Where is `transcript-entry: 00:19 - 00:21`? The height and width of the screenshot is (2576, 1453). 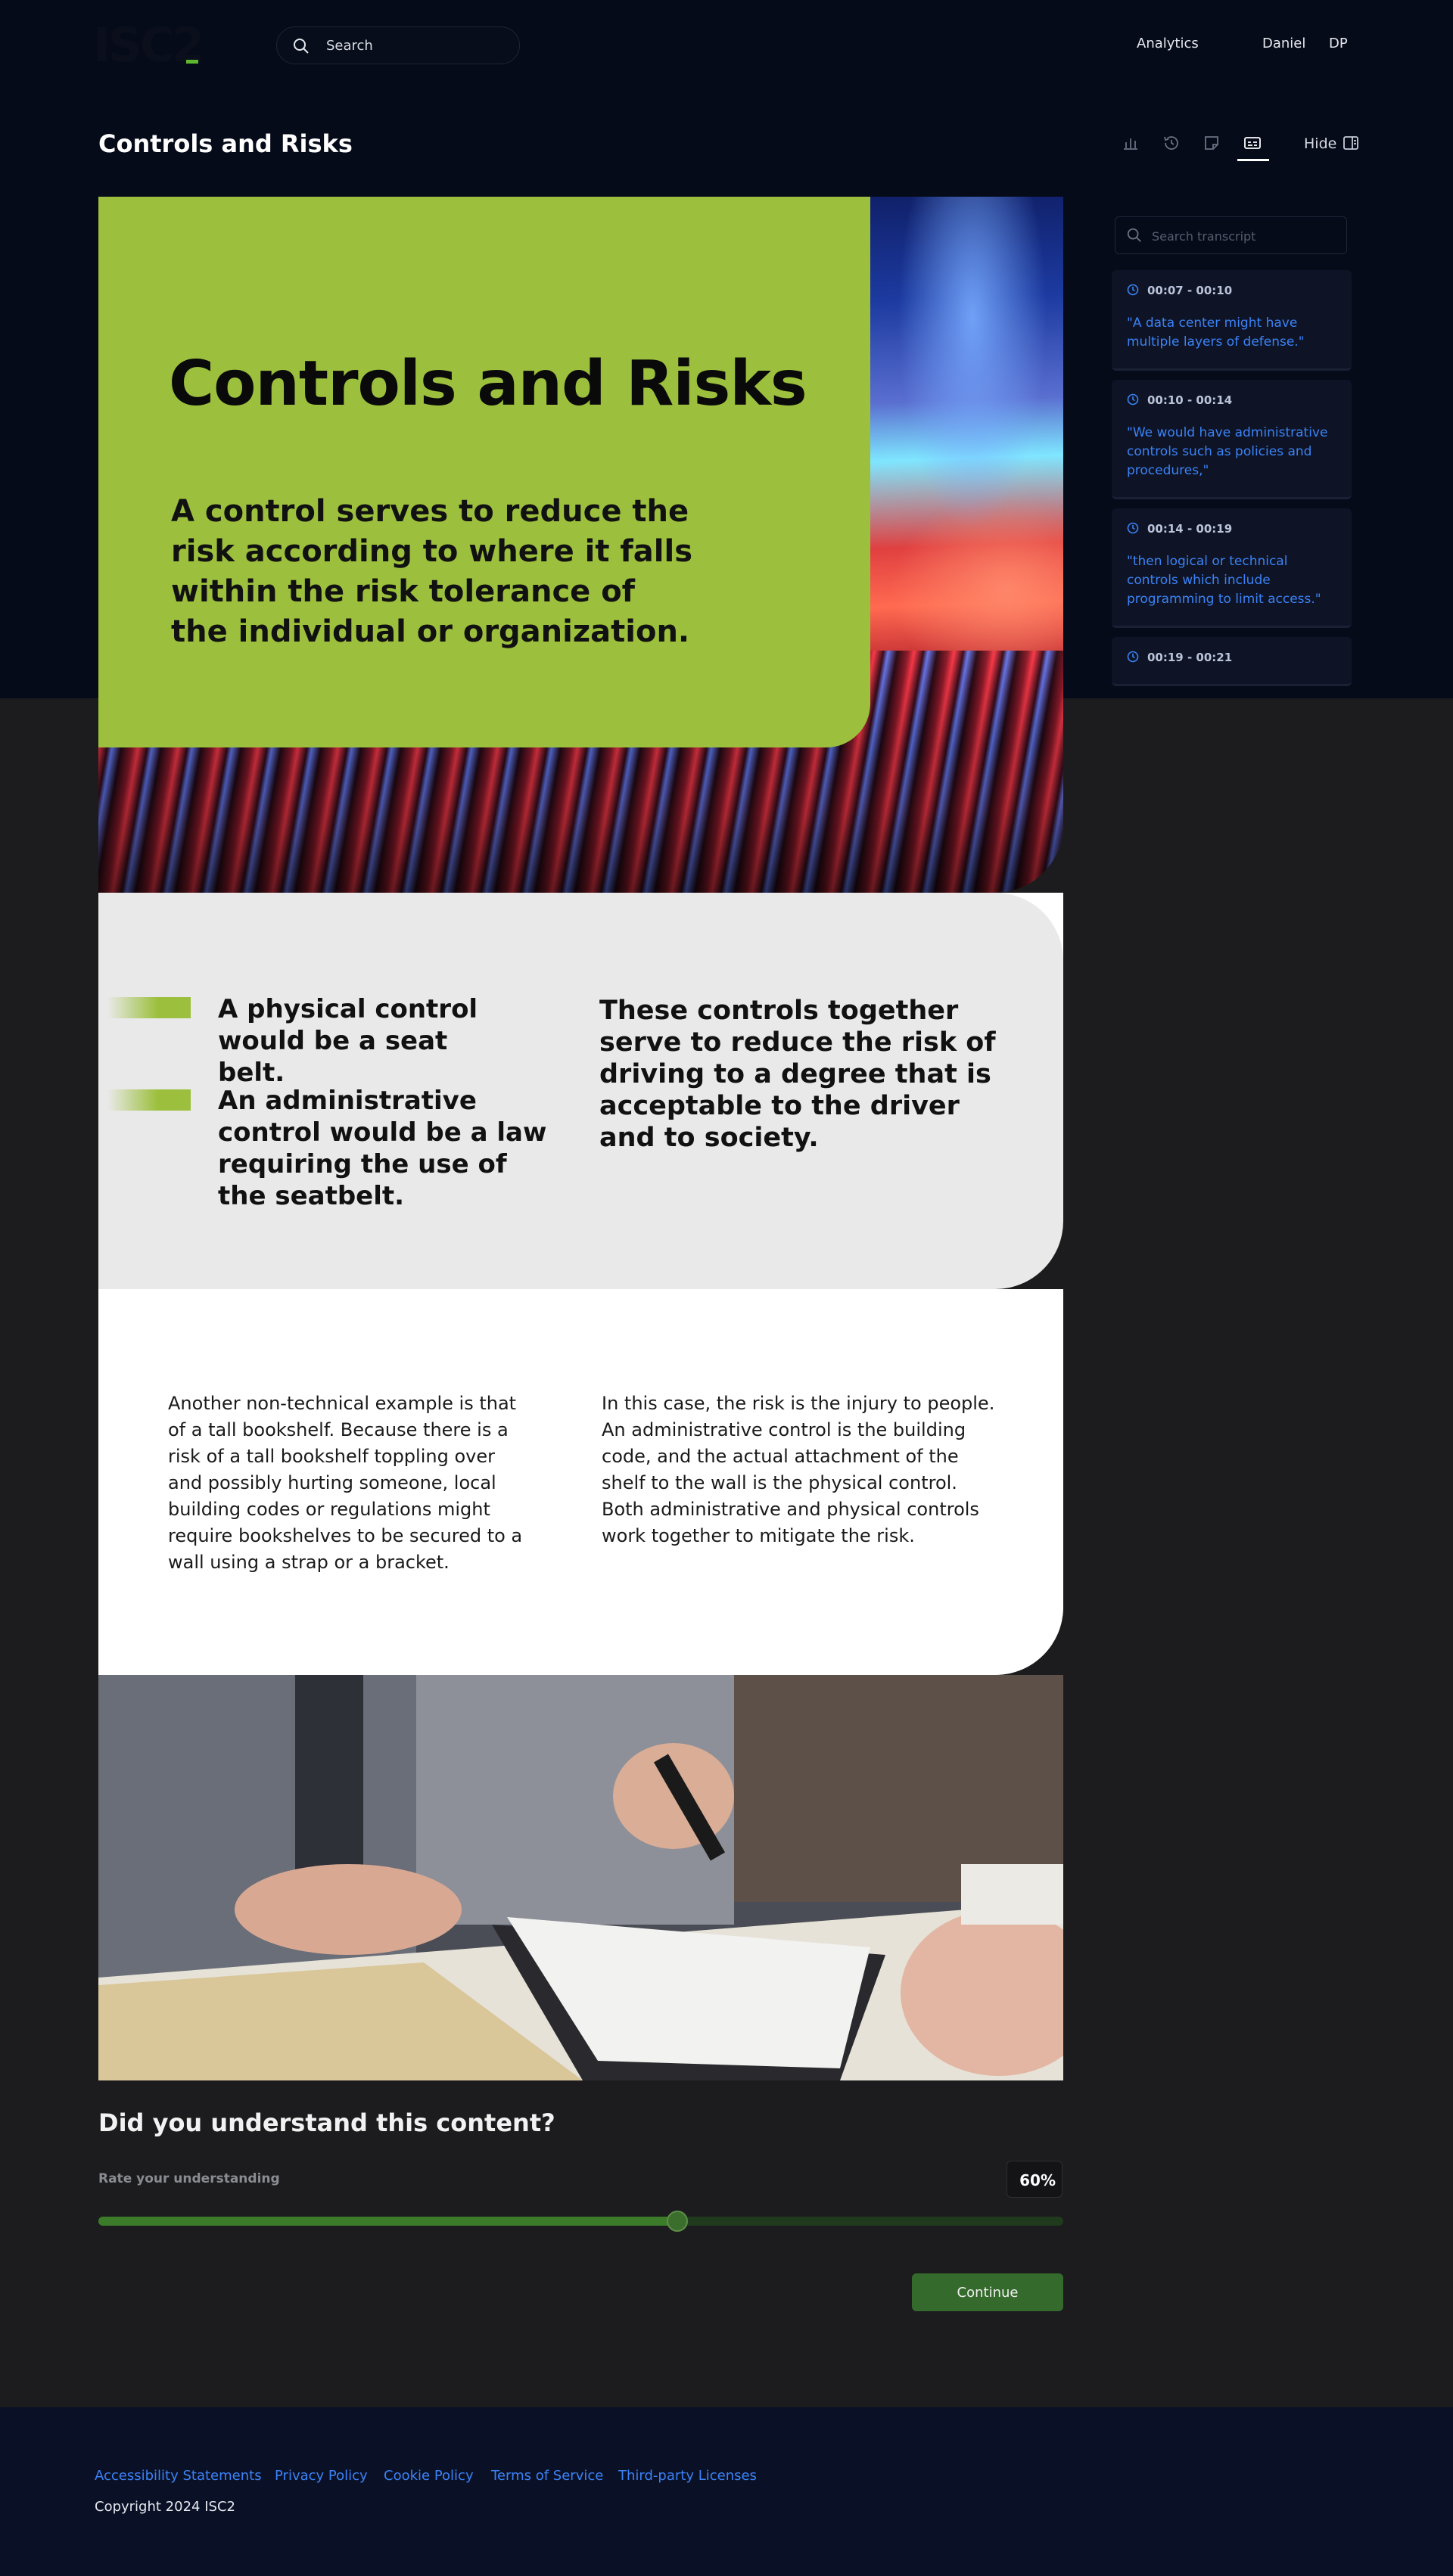
transcript-entry: 00:19 - 00:21 is located at coordinates (1232, 661).